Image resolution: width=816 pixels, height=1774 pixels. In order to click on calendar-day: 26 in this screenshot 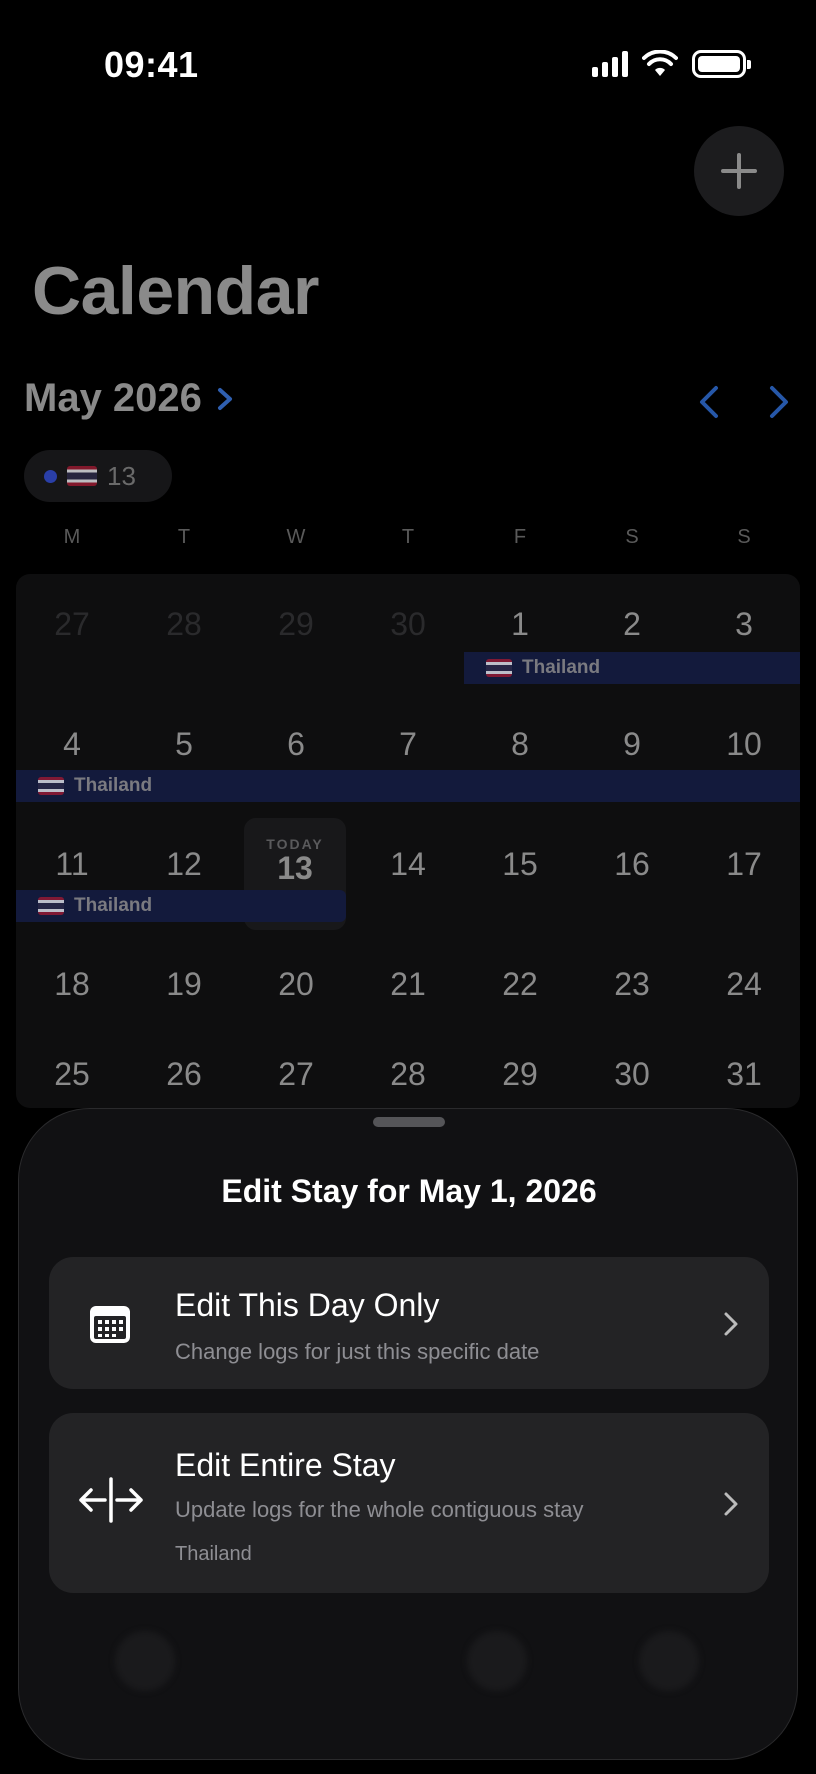, I will do `click(184, 1074)`.